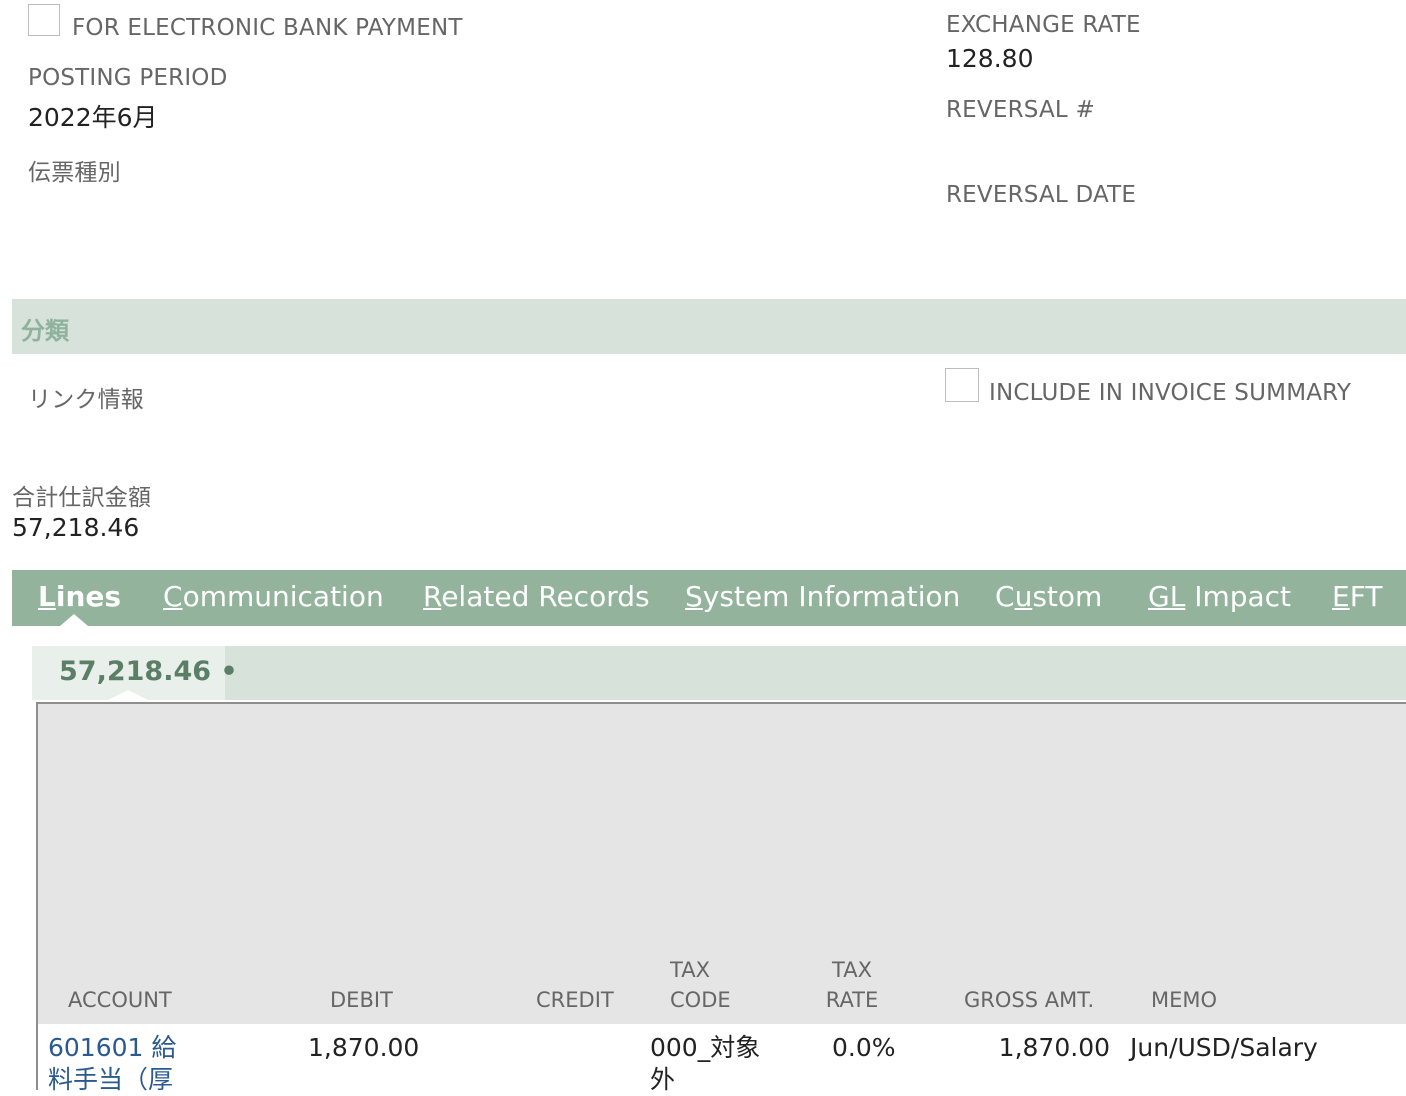  What do you see at coordinates (112, 1064) in the screenshot?
I see `row-account-link: 601601 給 料手当（厚` at bounding box center [112, 1064].